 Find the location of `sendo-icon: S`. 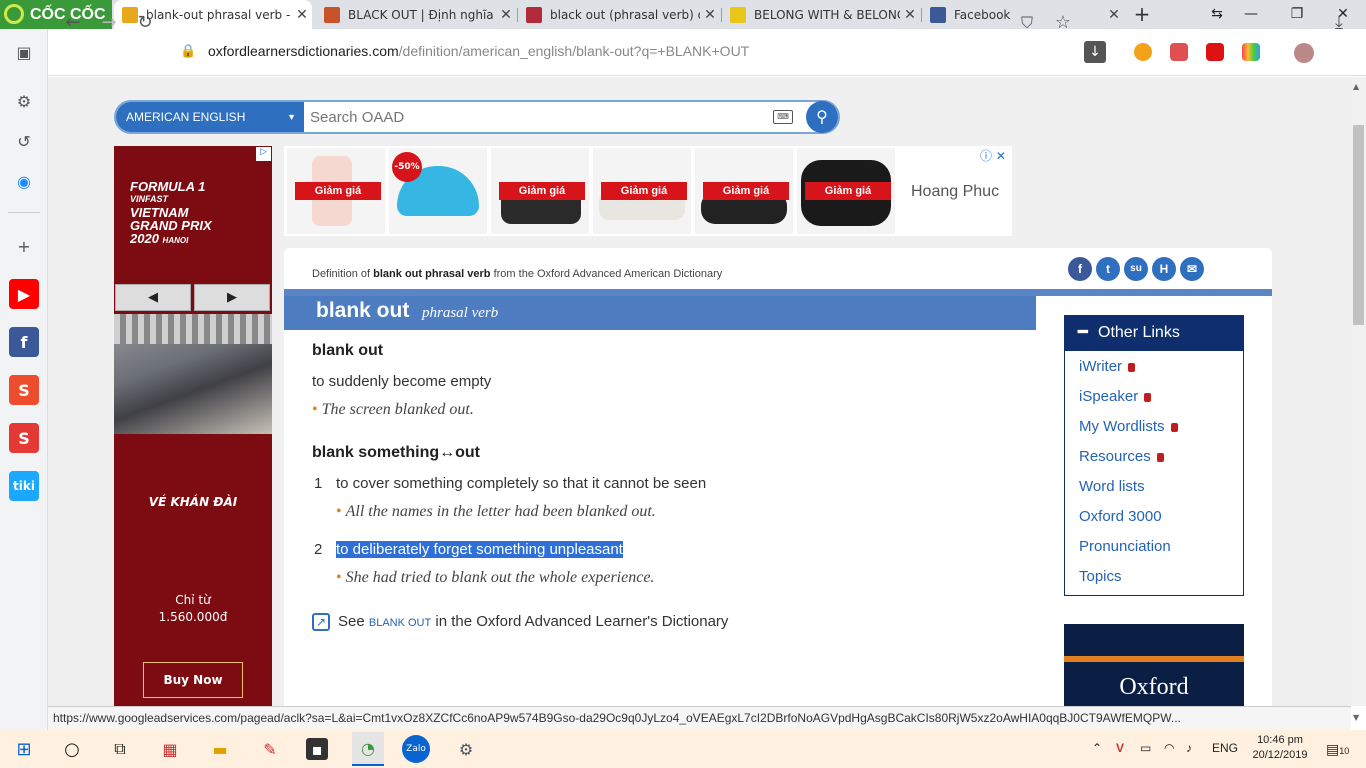

sendo-icon: S is located at coordinates (24, 438).